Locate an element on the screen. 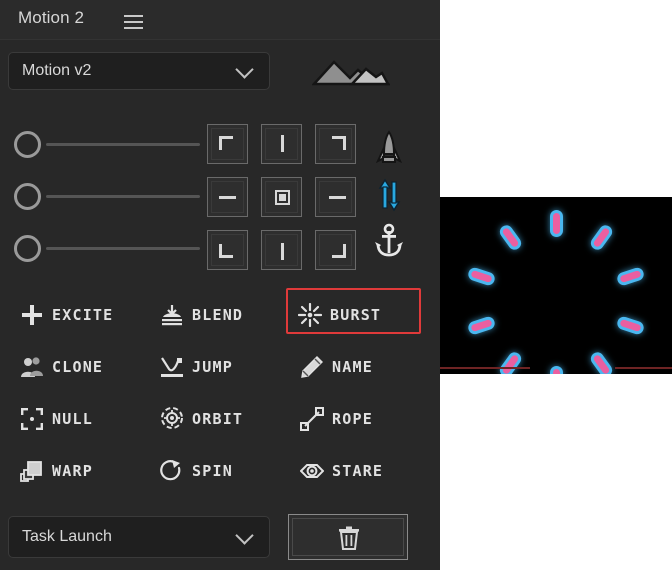 This screenshot has width=672, height=570. action-orbit: ORBIT is located at coordinates (215, 417).